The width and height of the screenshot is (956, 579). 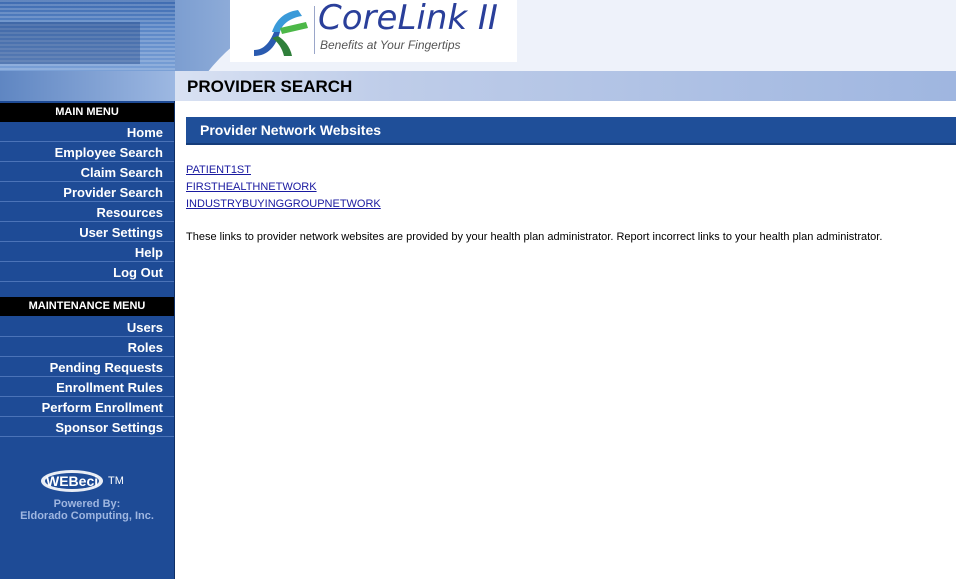 What do you see at coordinates (87, 172) in the screenshot?
I see `sidebar-item-claim-search: Claim Search` at bounding box center [87, 172].